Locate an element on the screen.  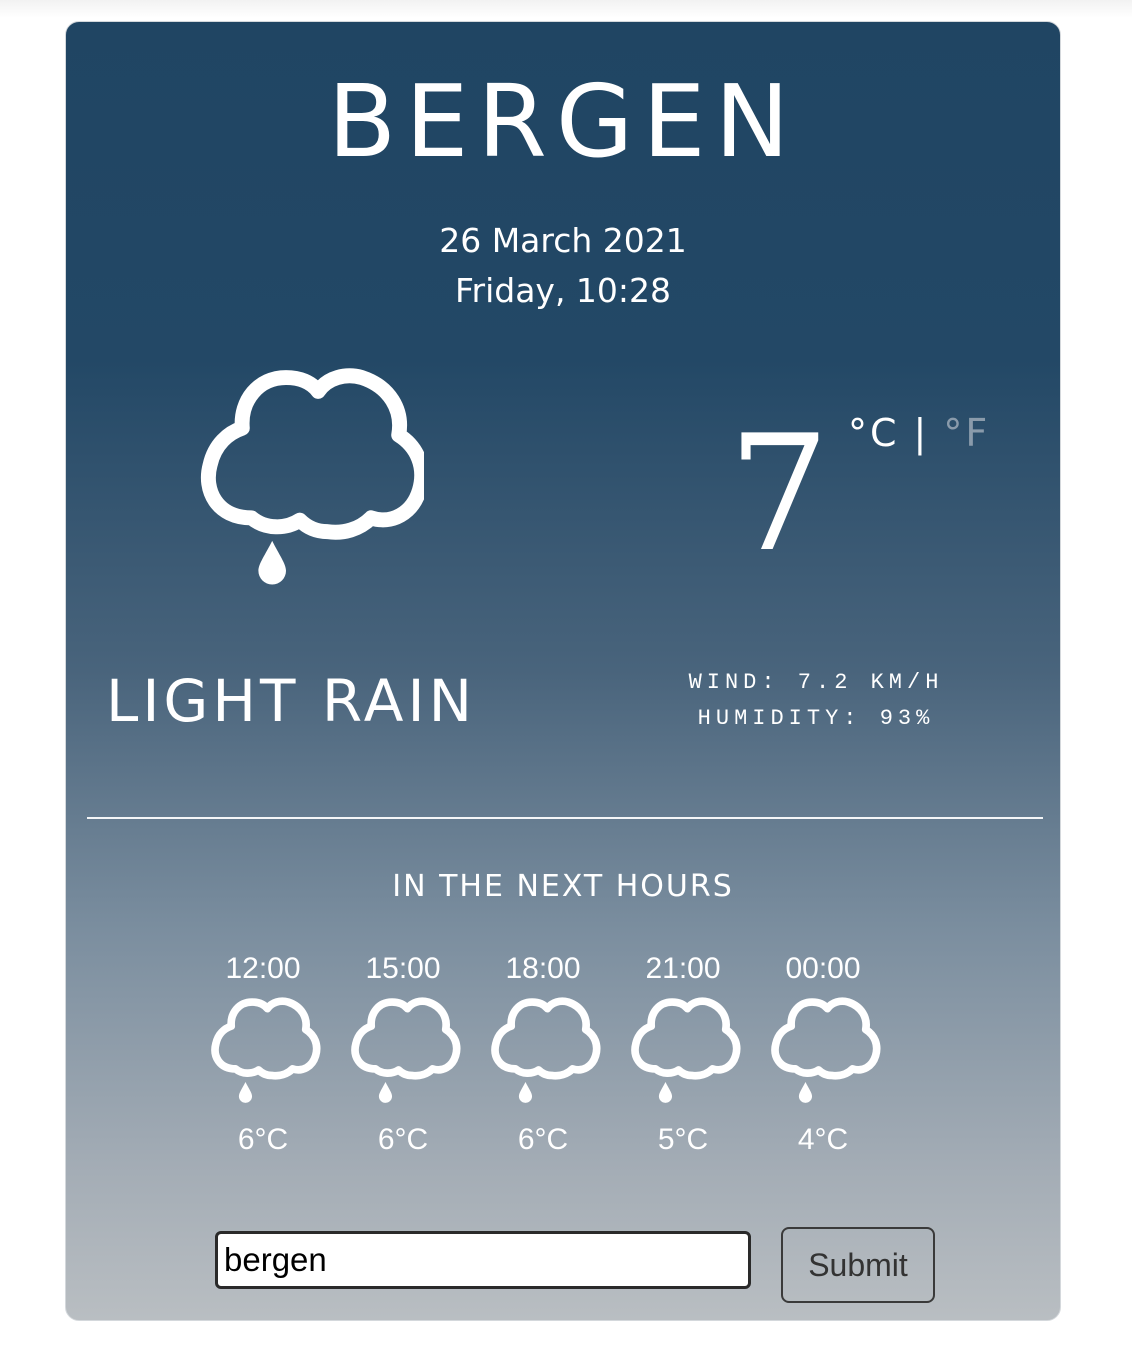
forecast-item: 15:00 6°C is located at coordinates (403, 1055).